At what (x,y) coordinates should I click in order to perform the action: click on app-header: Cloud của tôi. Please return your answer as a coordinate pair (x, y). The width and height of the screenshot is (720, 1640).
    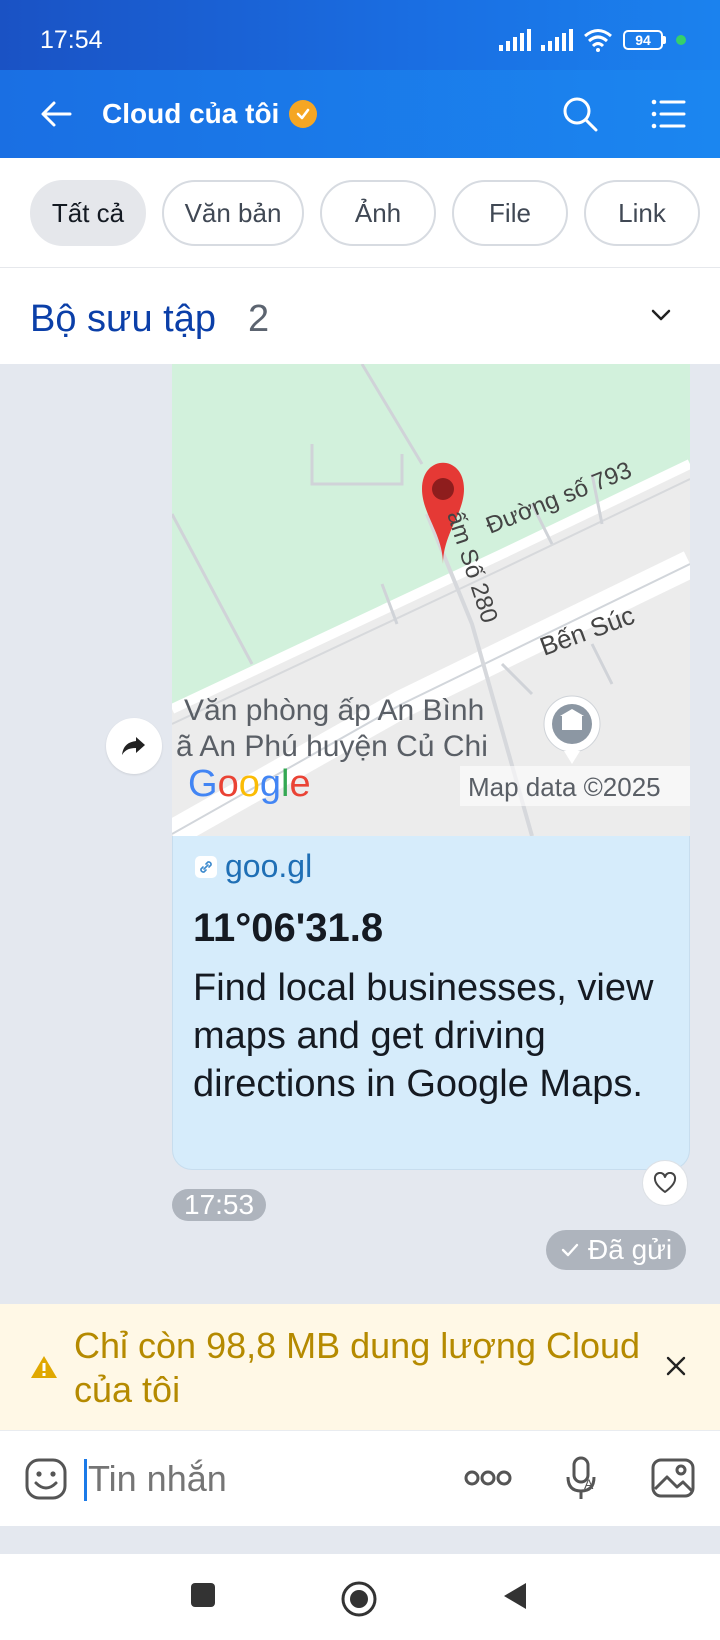
    Looking at the image, I should click on (360, 114).